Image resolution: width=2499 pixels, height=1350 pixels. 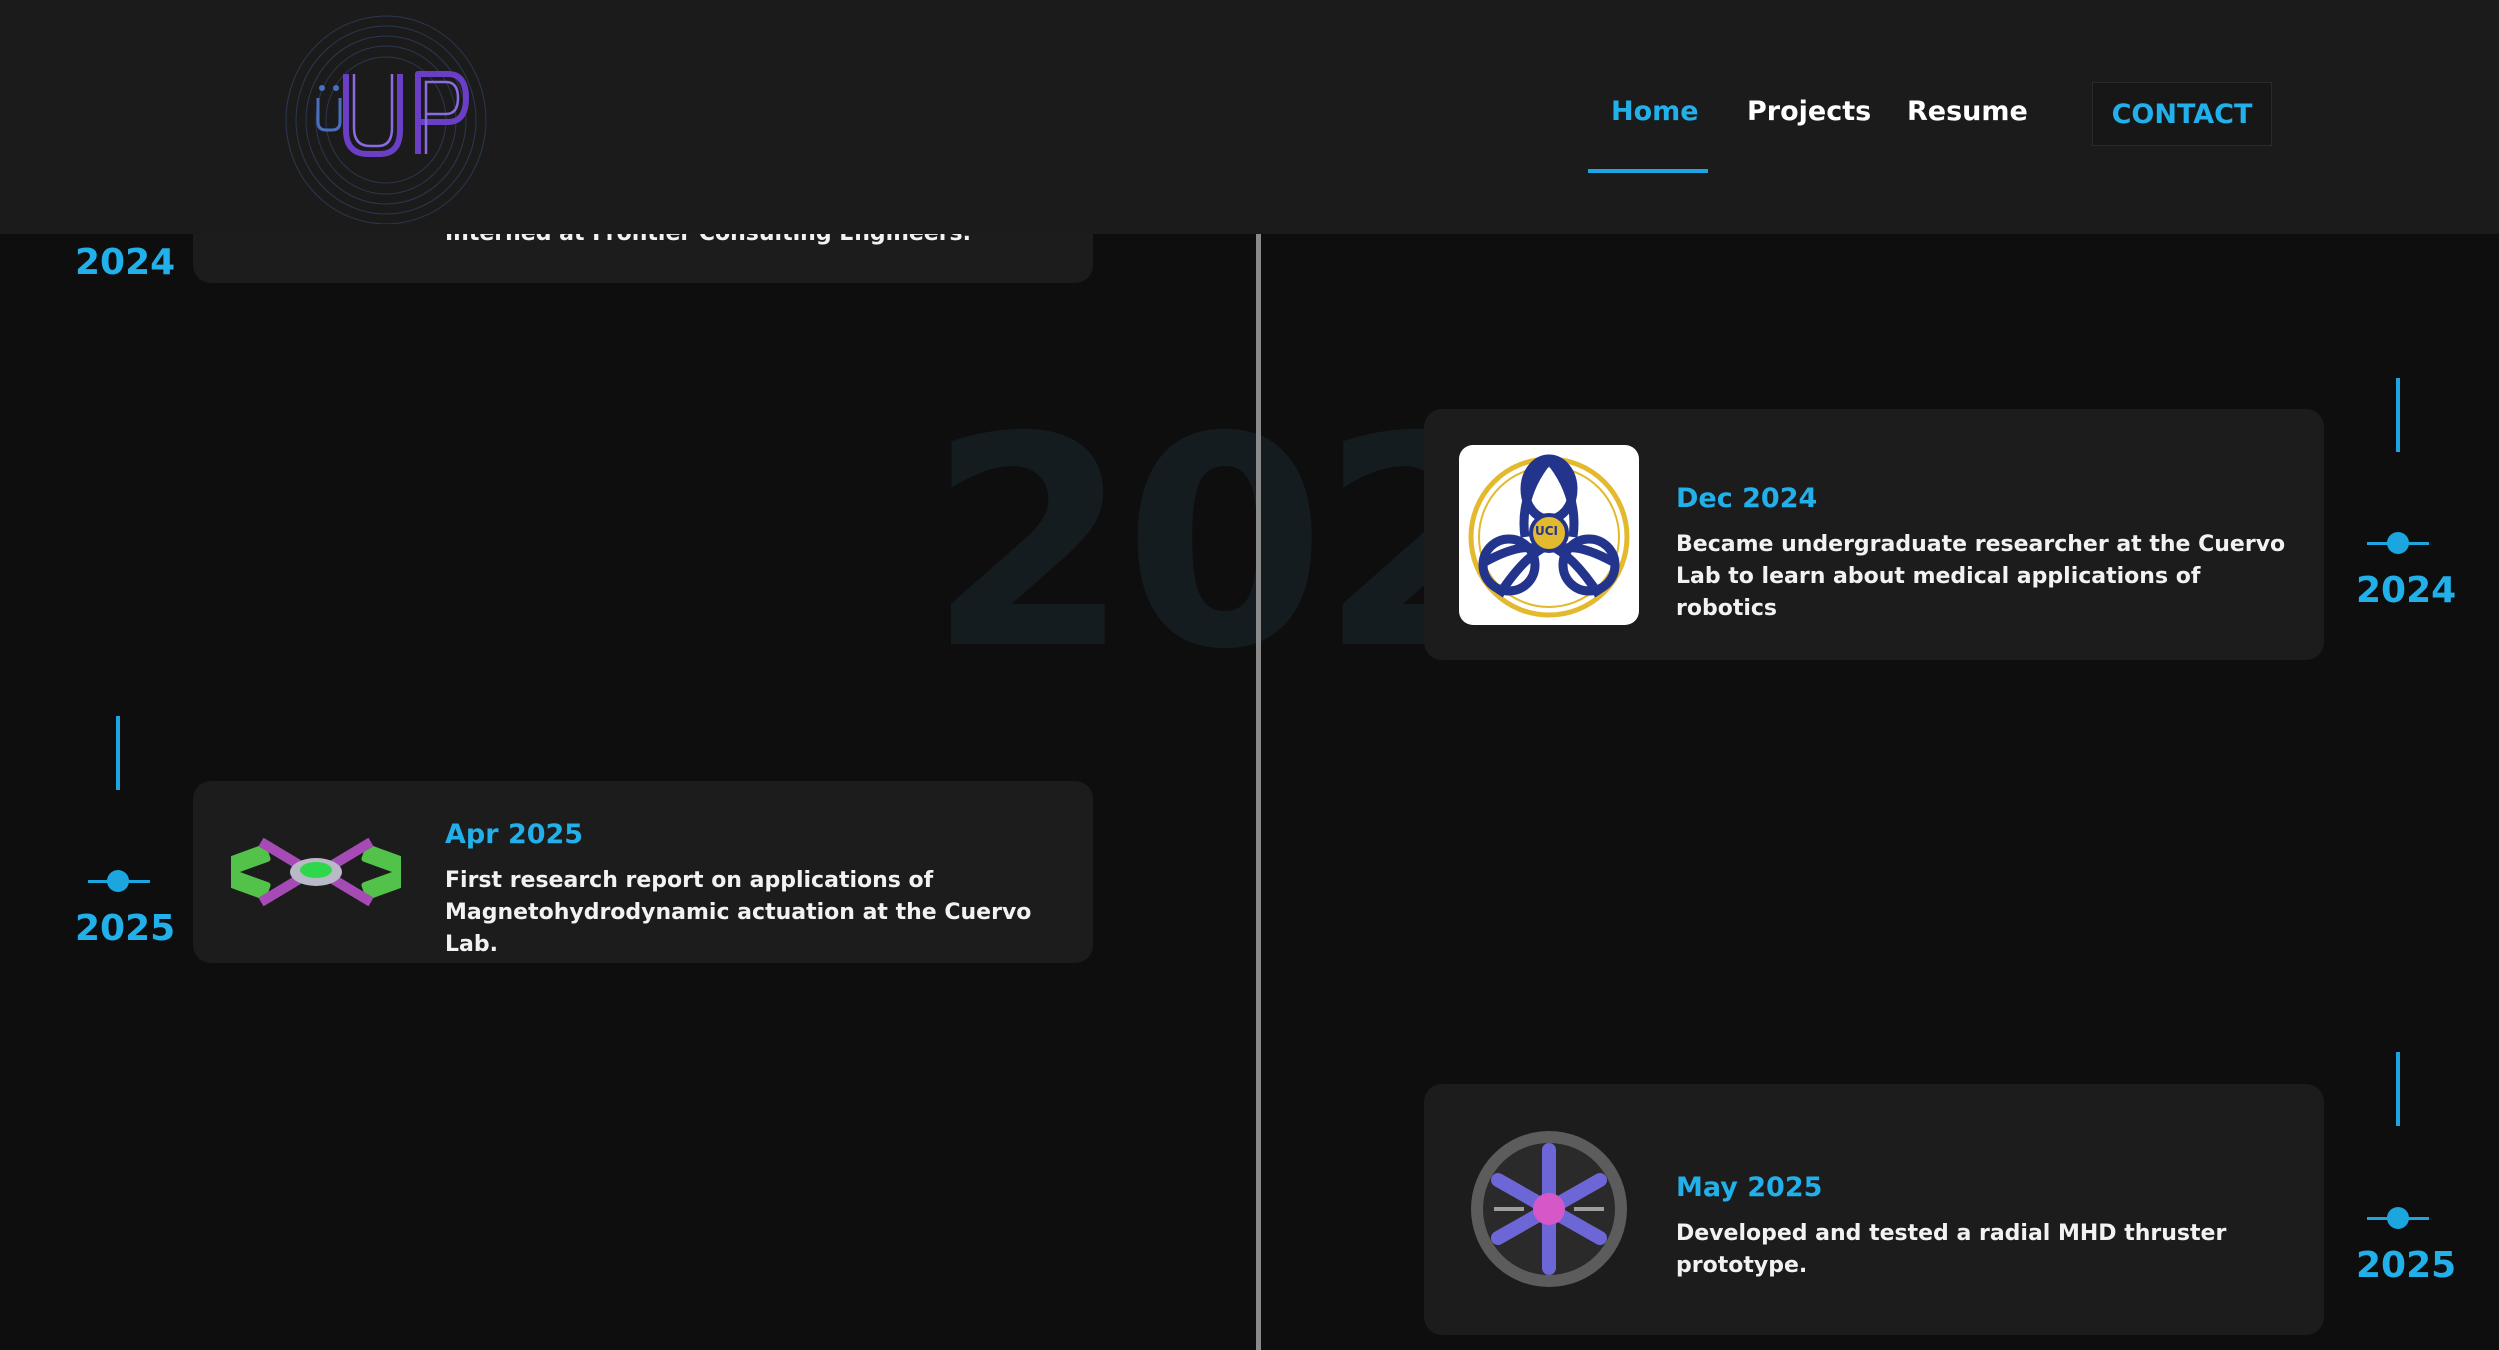 I want to click on card-date: Apr 2025, so click(x=514, y=834).